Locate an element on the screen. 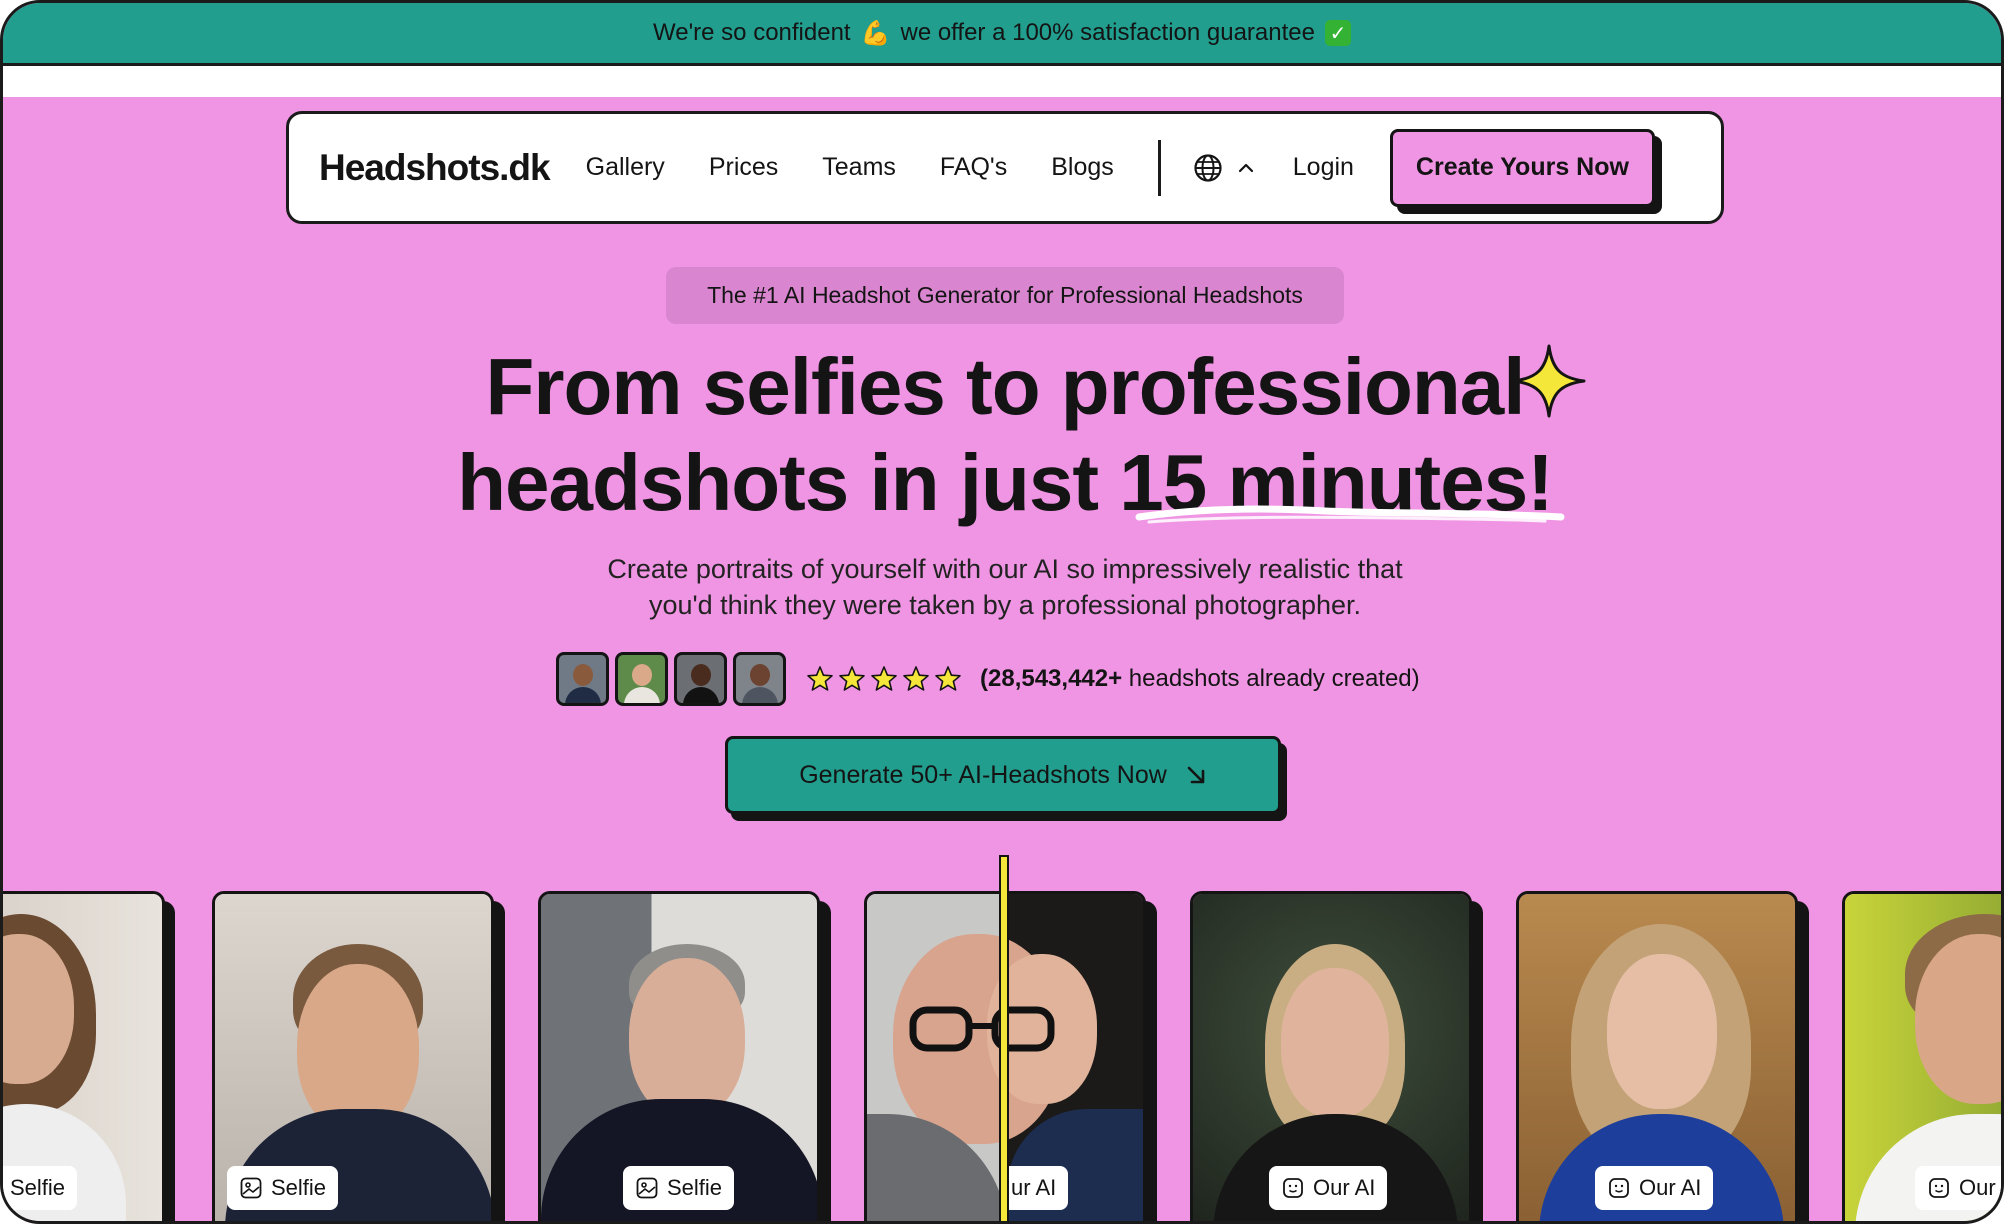  create-yours-now-button: Create Yours Now is located at coordinates (1522, 167).